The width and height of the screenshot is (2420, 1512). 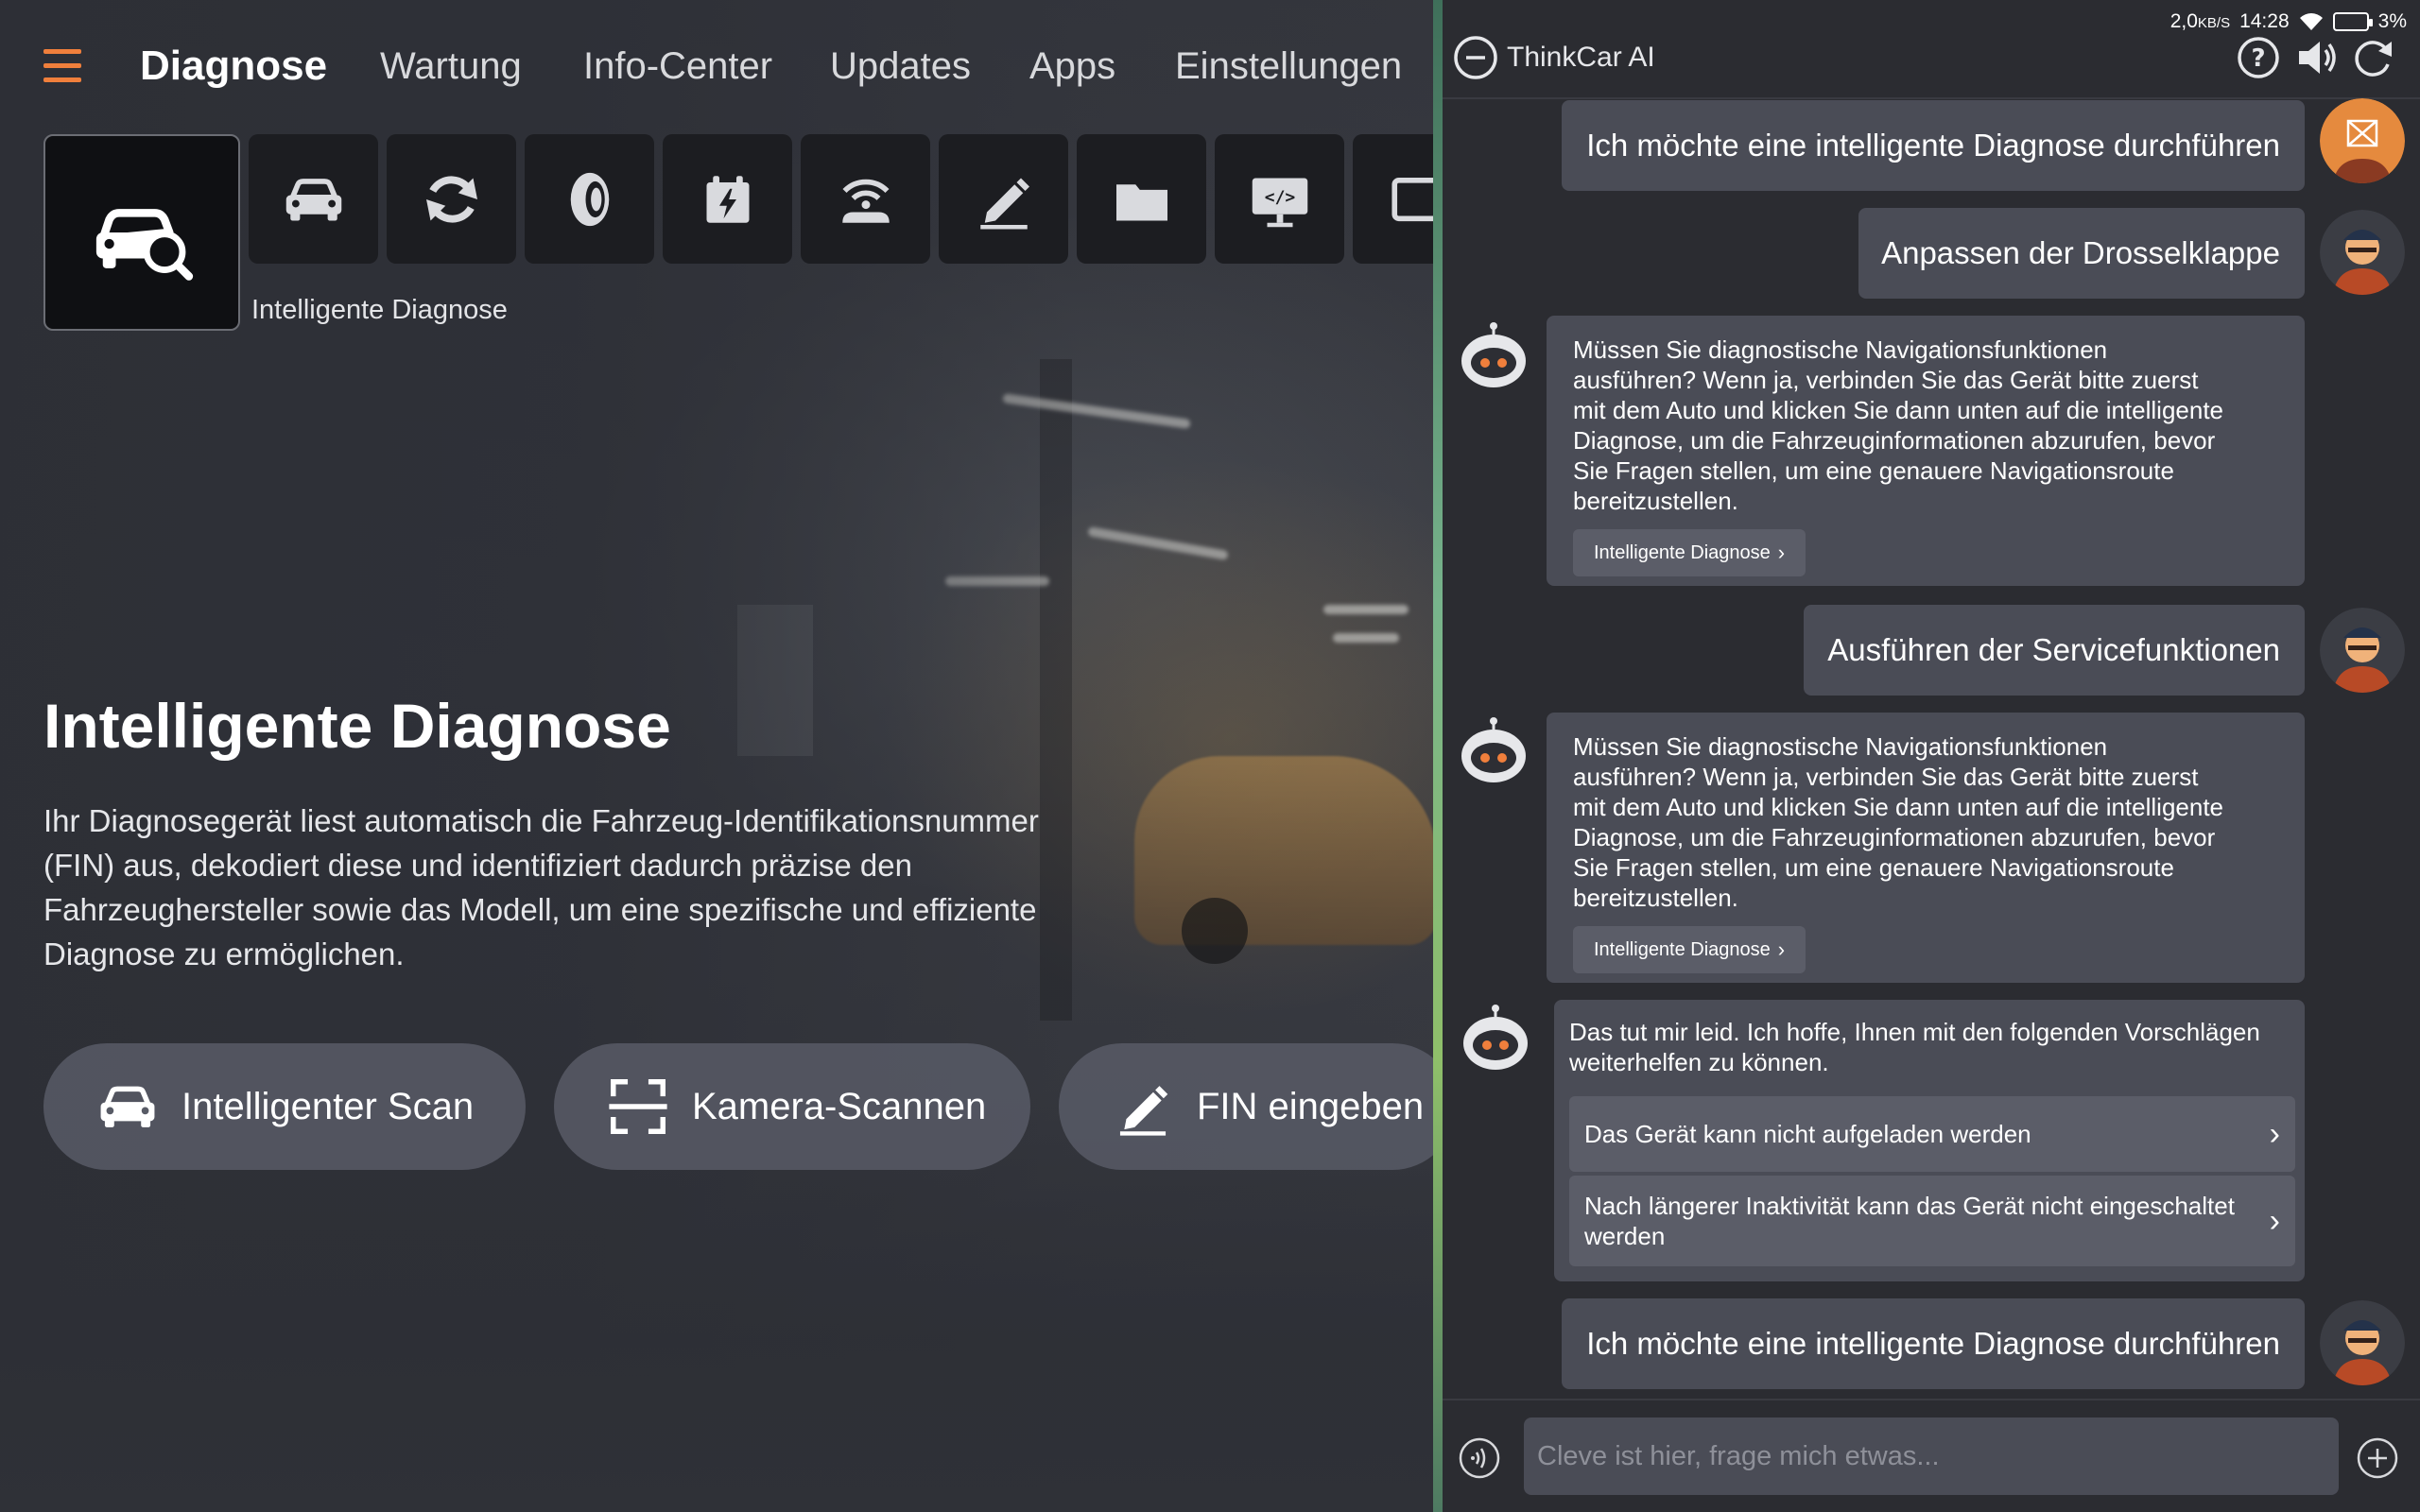 What do you see at coordinates (328, 1106) in the screenshot?
I see `smart-scan-label: Intelligenter Scan` at bounding box center [328, 1106].